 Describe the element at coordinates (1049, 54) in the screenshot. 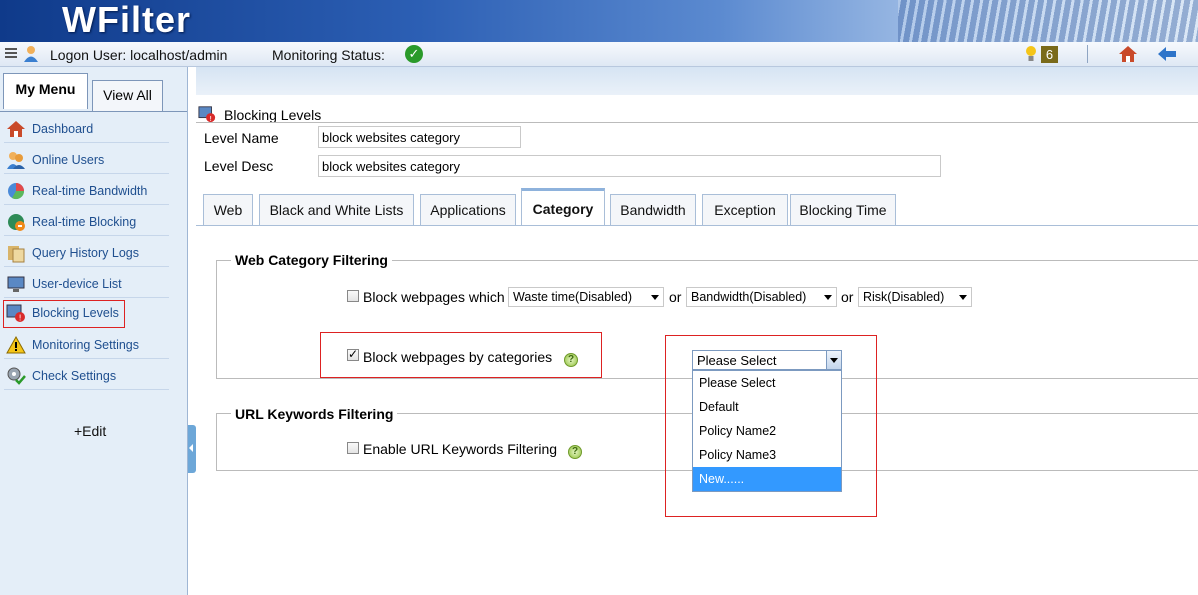

I see `notification-count-badge: 6` at that location.